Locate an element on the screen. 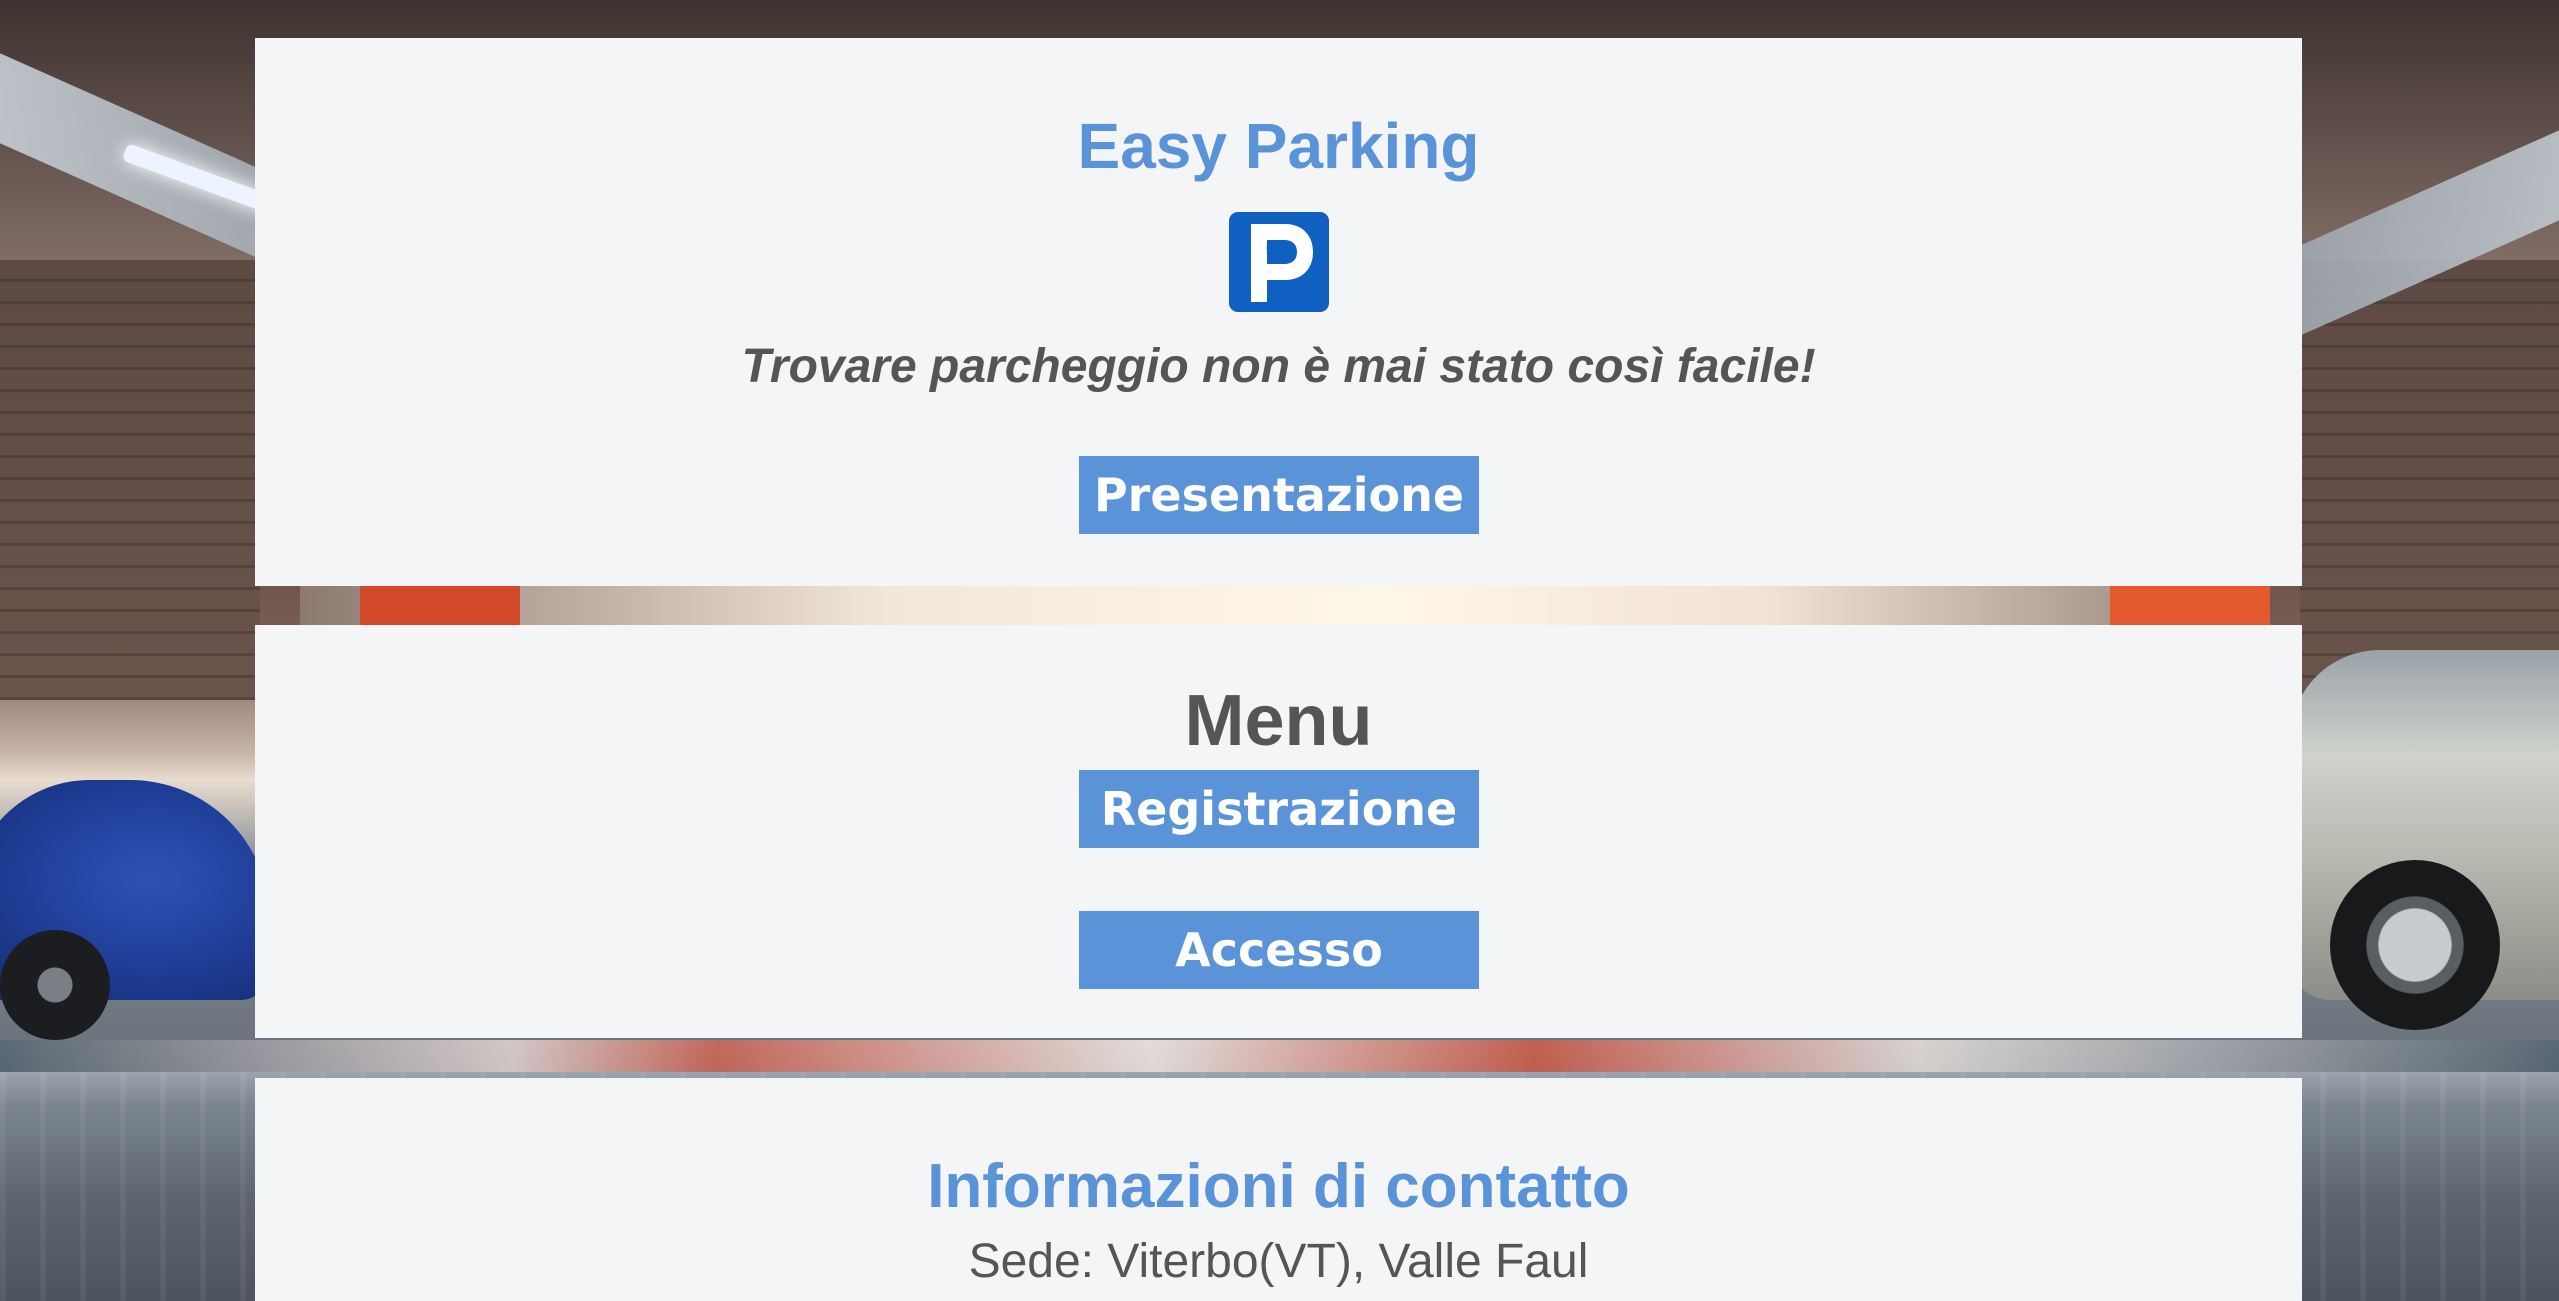 The image size is (2559, 1301). register-button: Registrazione is located at coordinates (1279, 809).